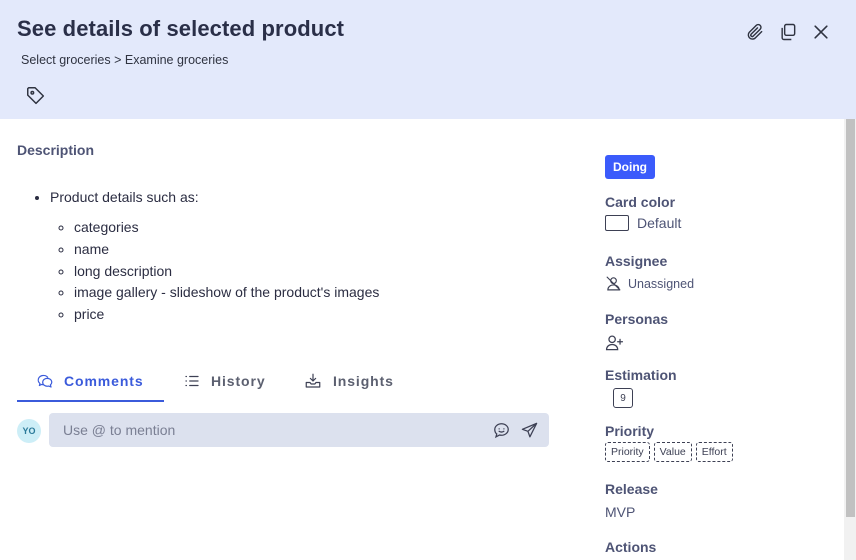 The height and width of the screenshot is (560, 856). What do you see at coordinates (672, 452) in the screenshot?
I see `value-chip: Value` at bounding box center [672, 452].